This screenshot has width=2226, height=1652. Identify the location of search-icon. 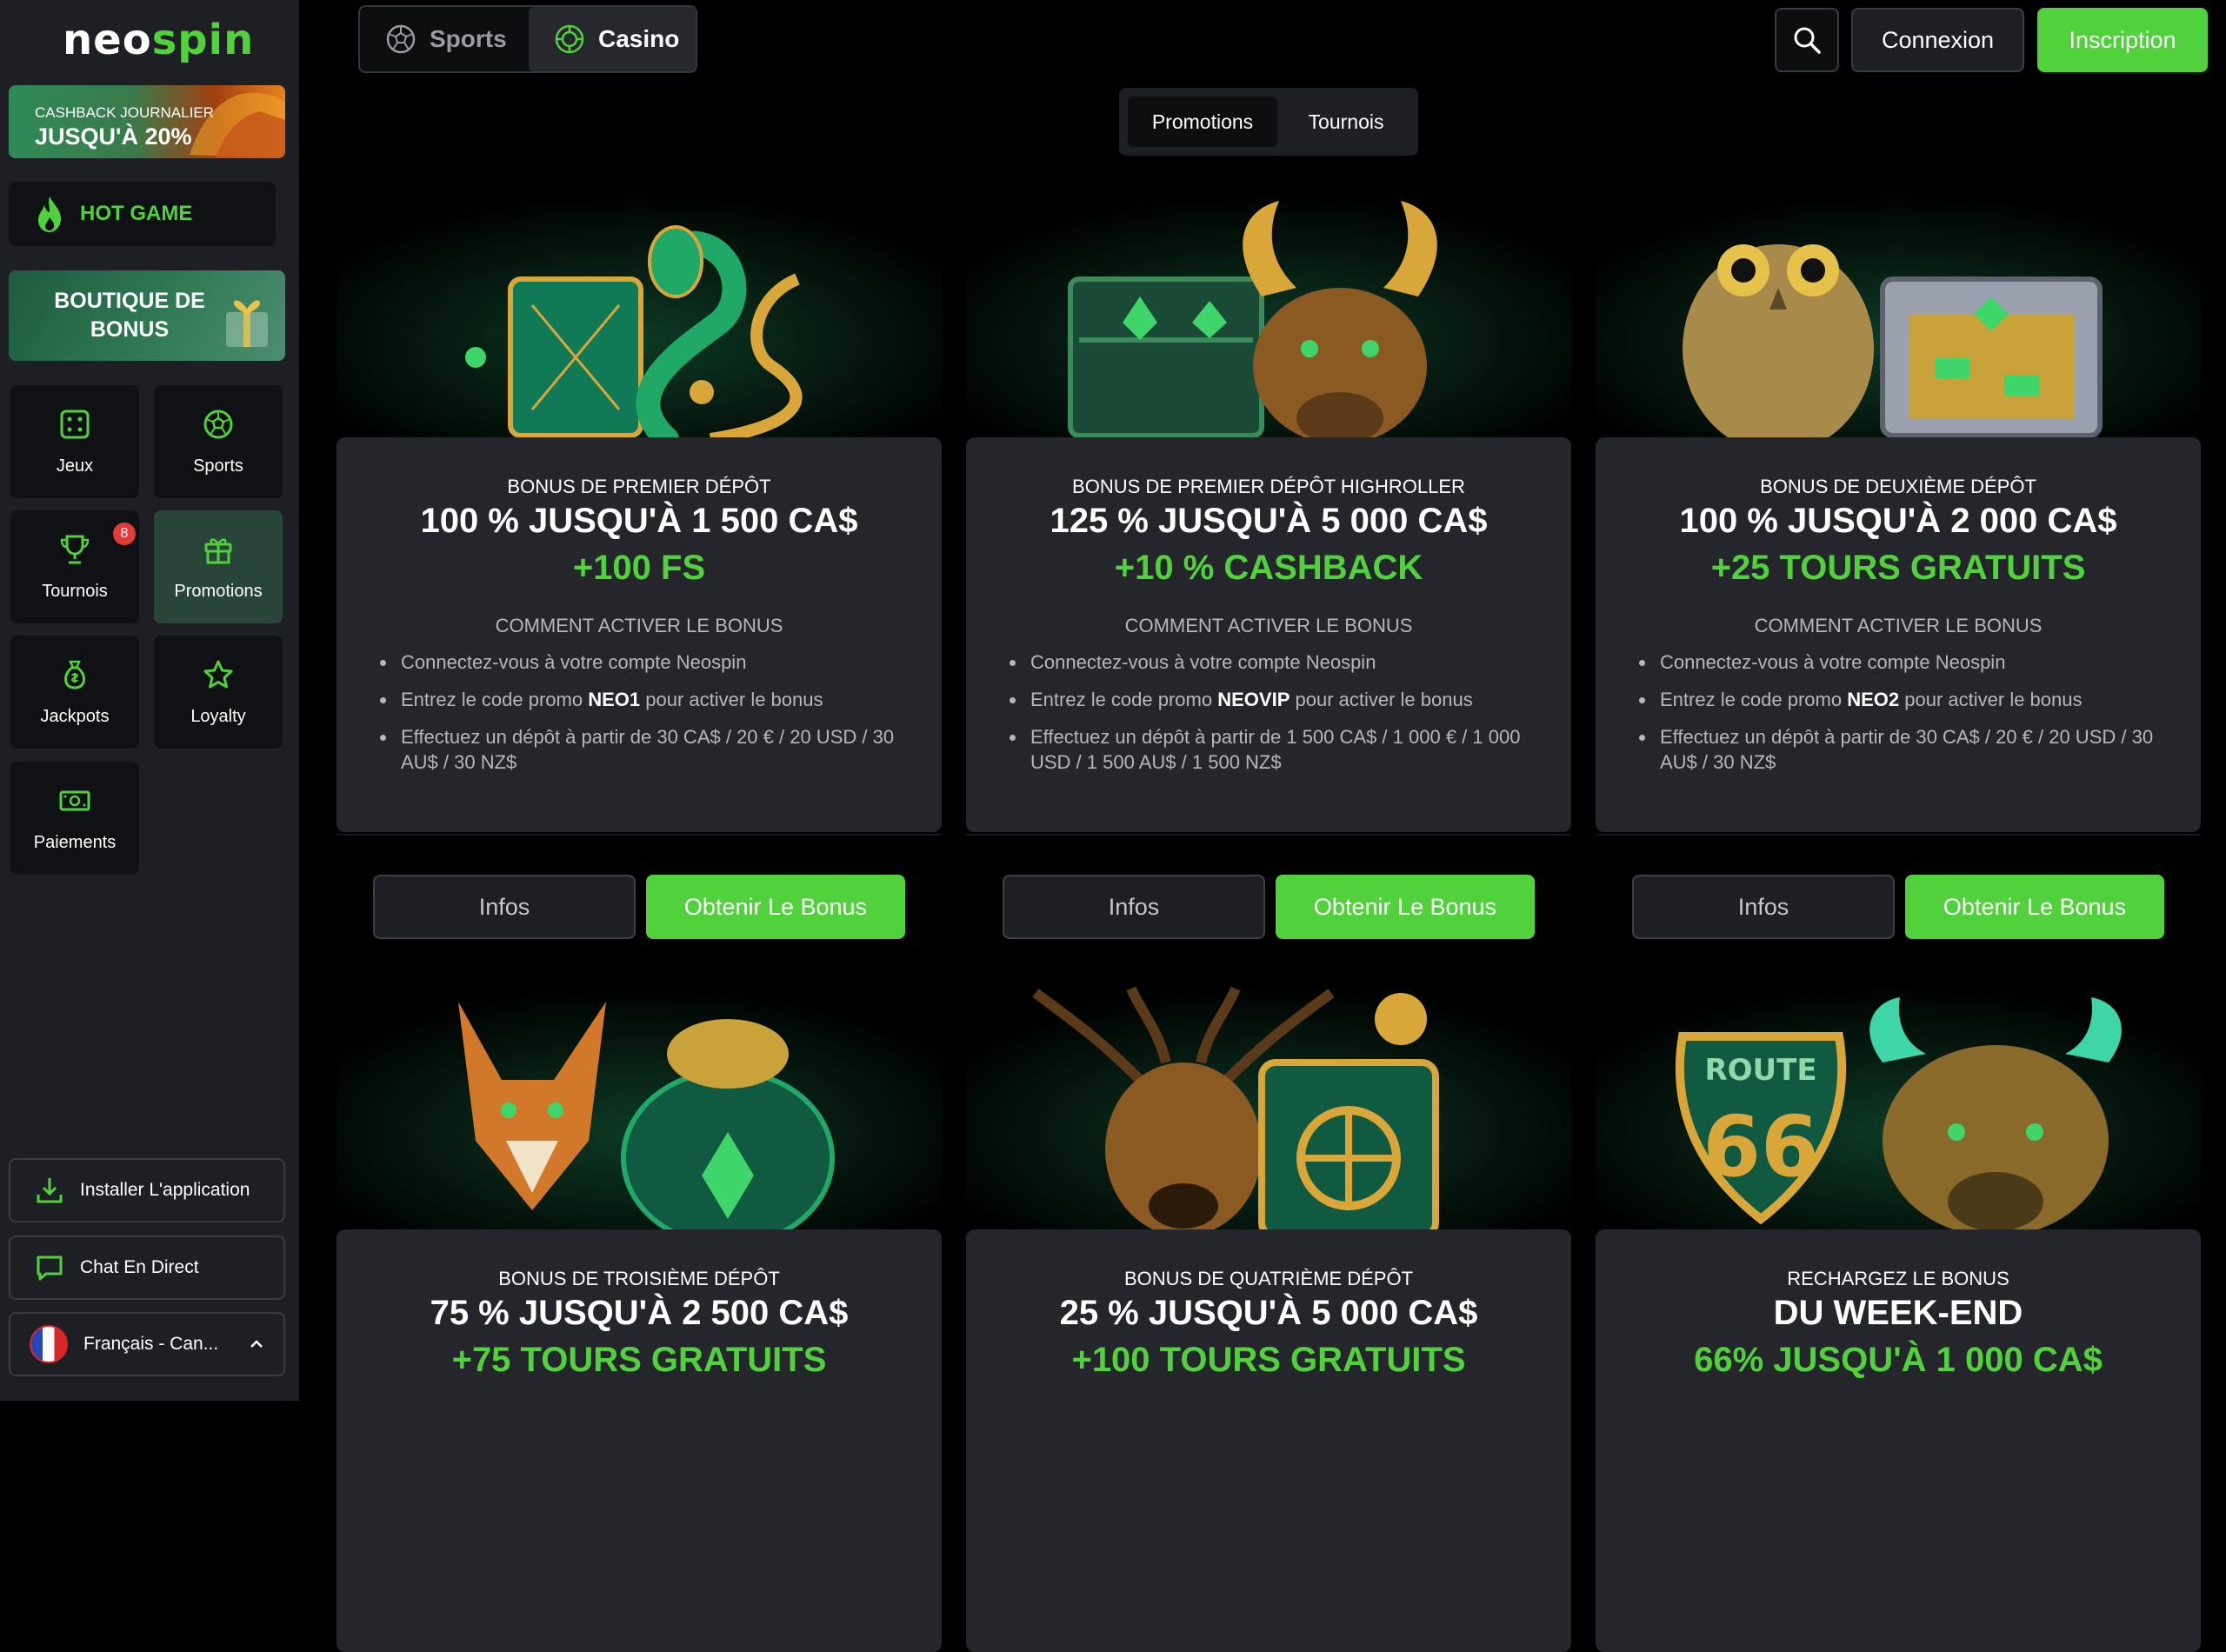
(1808, 40).